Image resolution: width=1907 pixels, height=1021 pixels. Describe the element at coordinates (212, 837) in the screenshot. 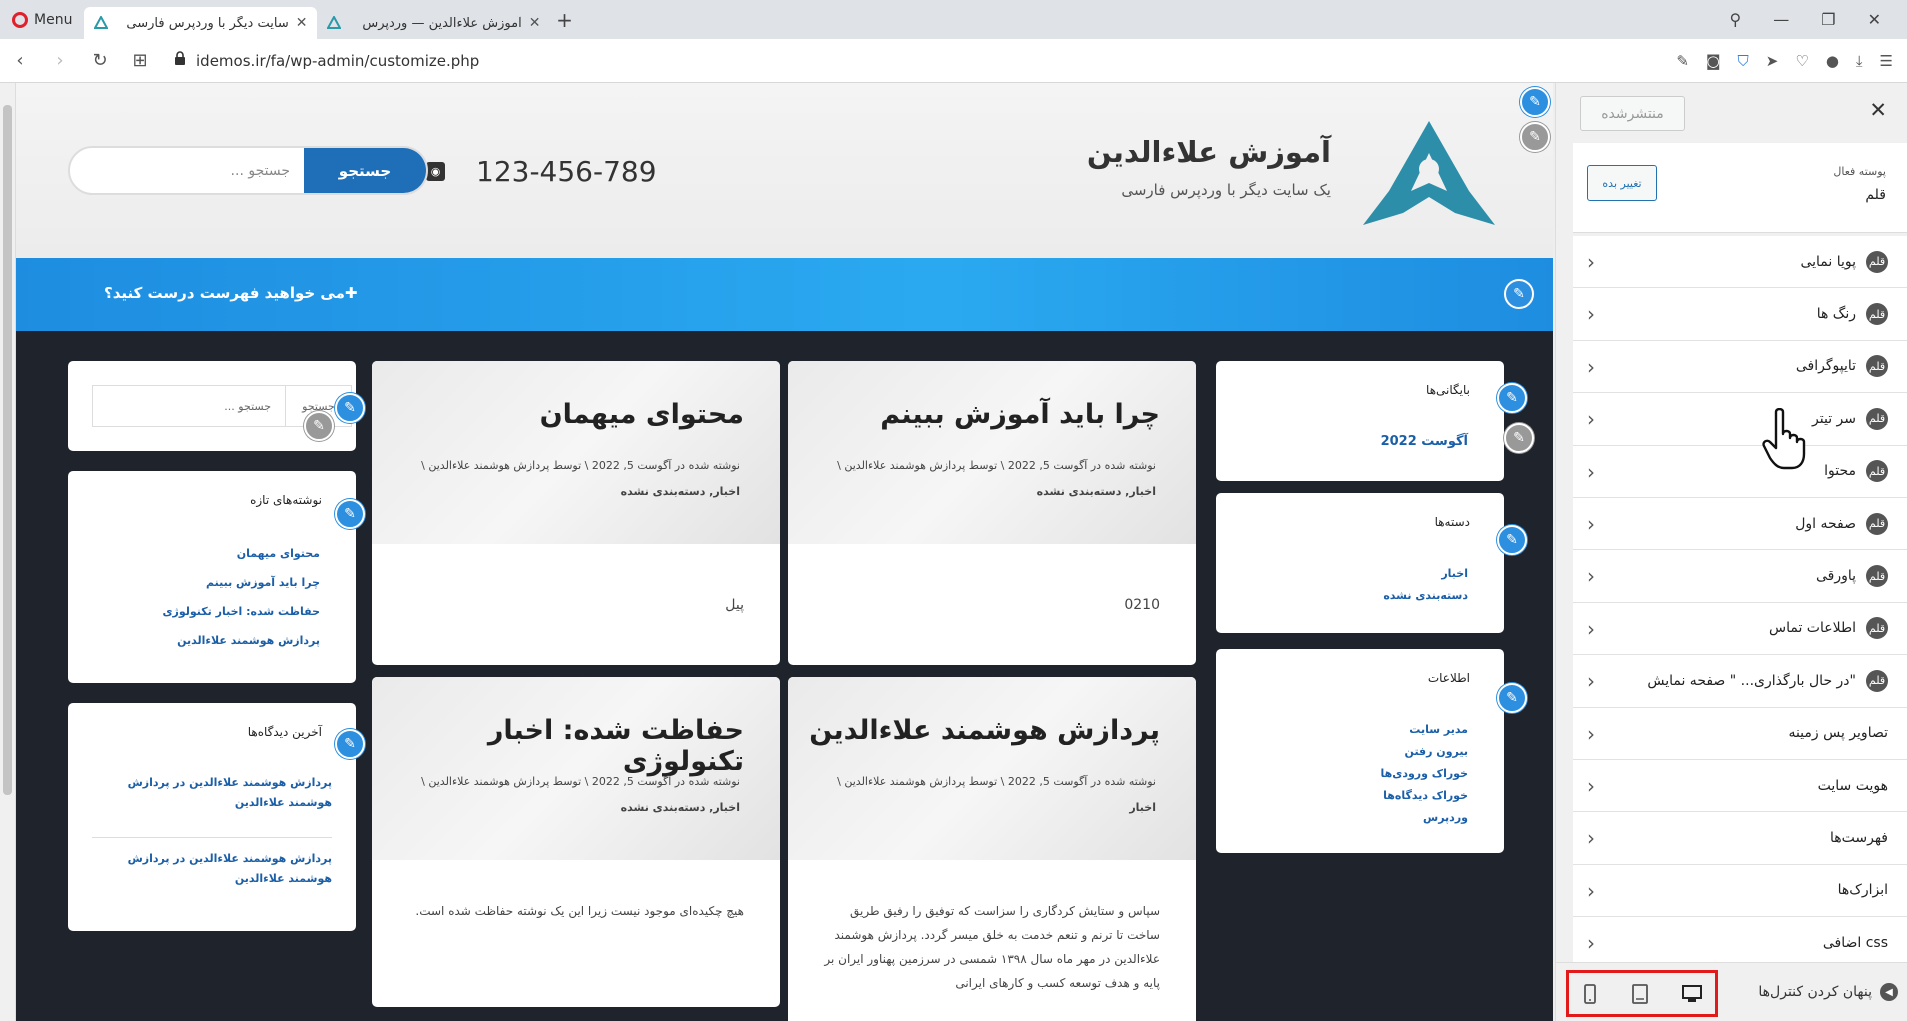

I see `comment-divider` at that location.